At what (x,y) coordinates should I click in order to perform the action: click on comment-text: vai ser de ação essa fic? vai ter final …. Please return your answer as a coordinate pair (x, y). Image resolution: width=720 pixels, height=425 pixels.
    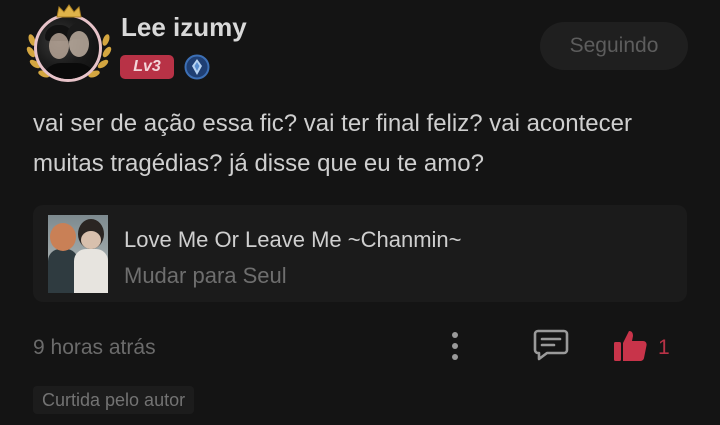
    Looking at the image, I should click on (332, 143).